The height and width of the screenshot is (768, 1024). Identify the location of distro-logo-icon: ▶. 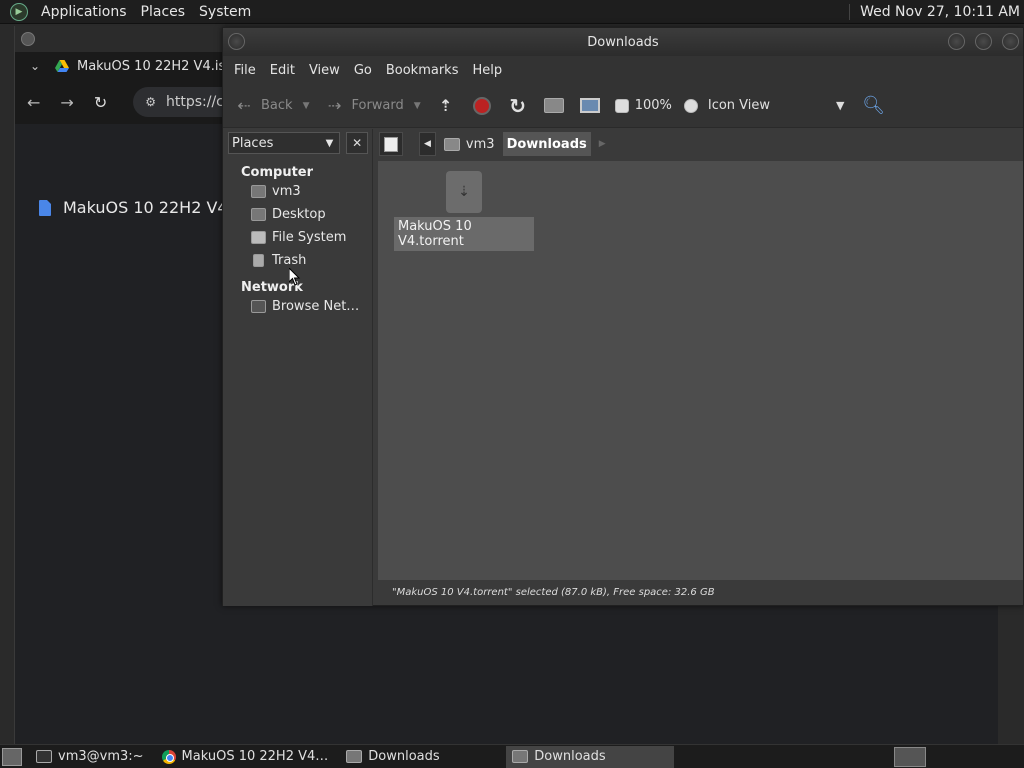
(19, 11).